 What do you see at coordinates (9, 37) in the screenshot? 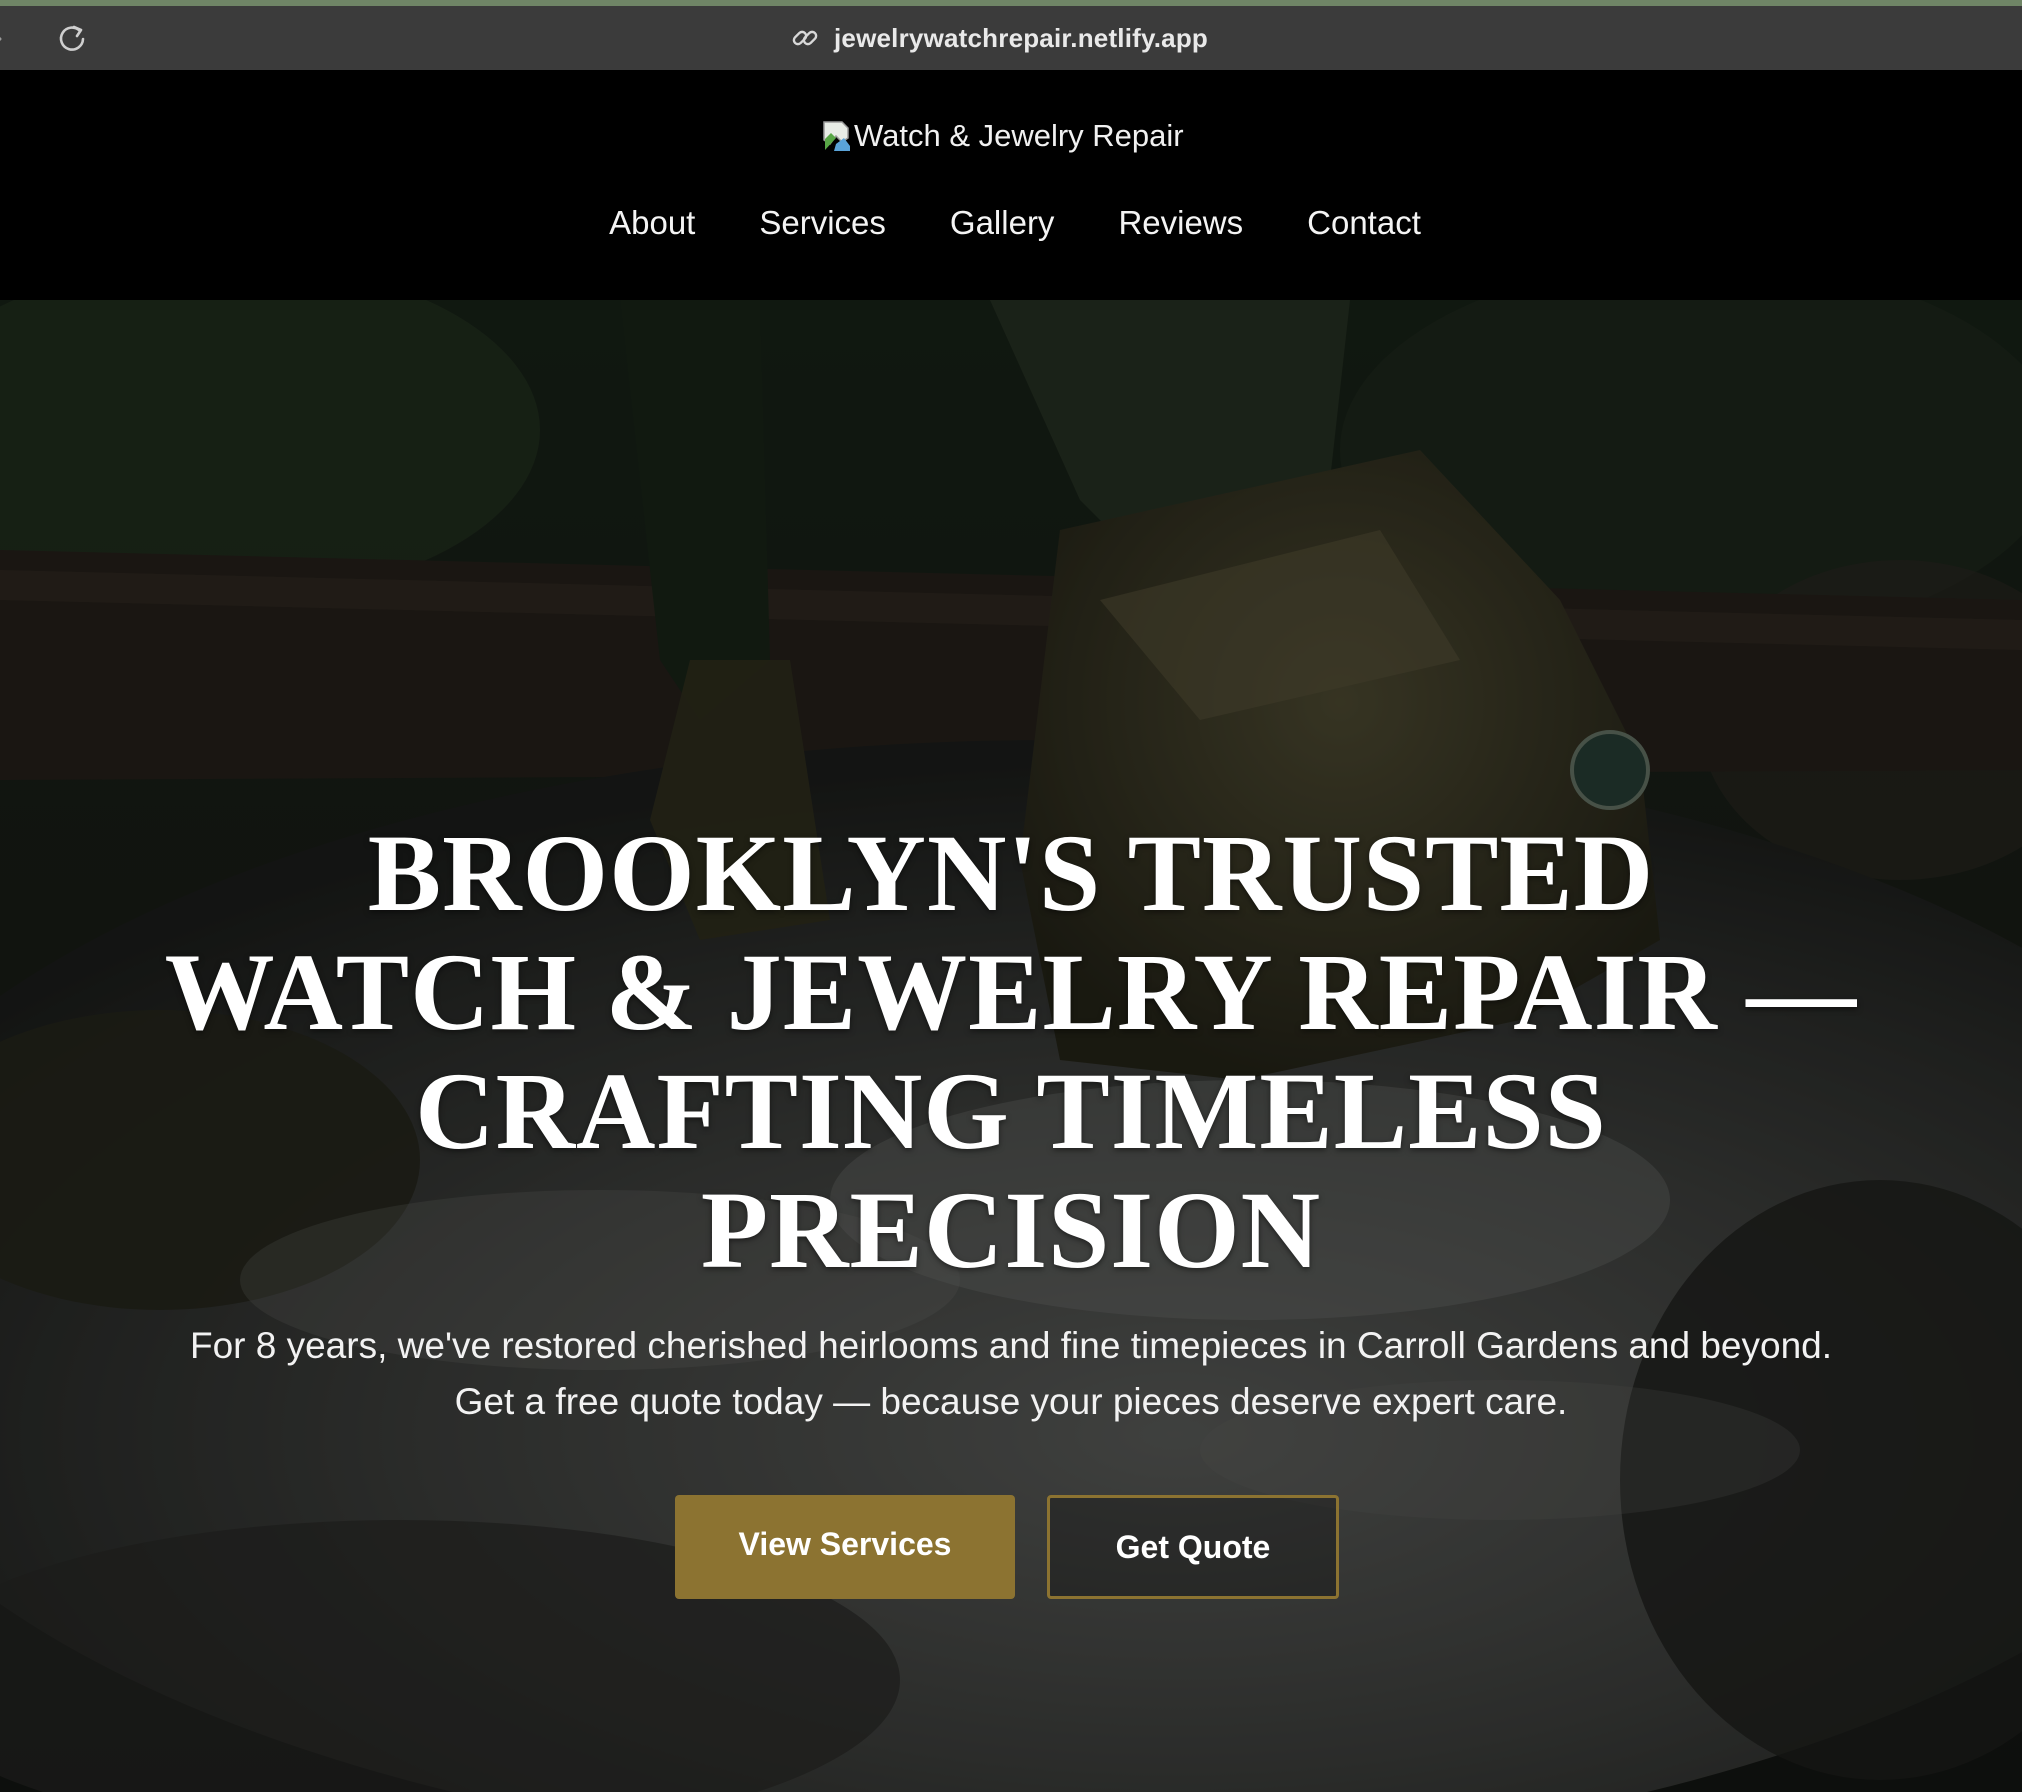
I see `arrow-right-icon: ›` at bounding box center [9, 37].